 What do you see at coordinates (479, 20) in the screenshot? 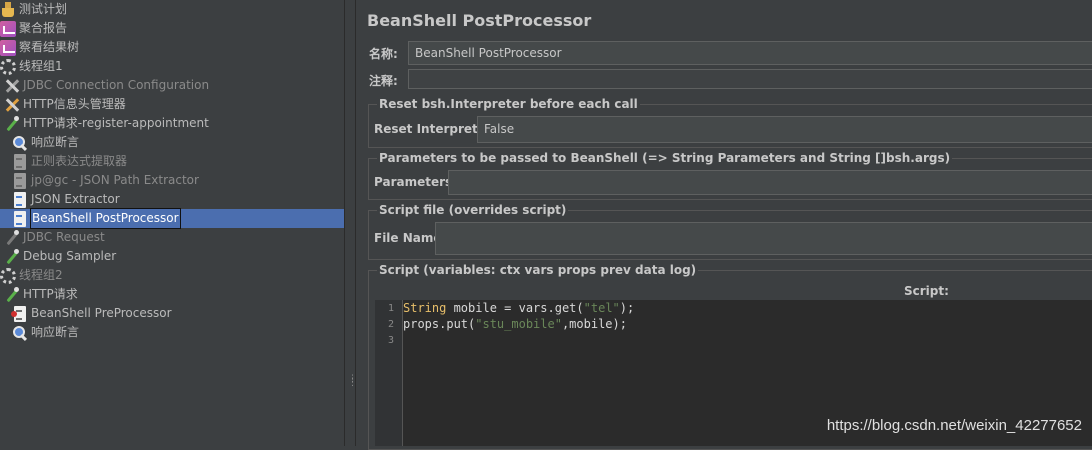
I see `panel-title: BeanShell PostProcessor` at bounding box center [479, 20].